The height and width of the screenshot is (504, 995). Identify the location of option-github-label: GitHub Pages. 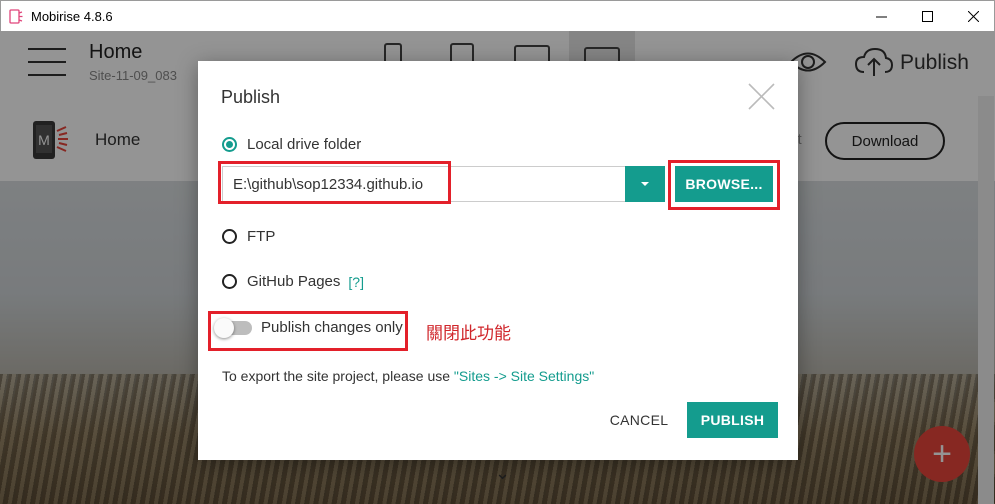
(294, 281).